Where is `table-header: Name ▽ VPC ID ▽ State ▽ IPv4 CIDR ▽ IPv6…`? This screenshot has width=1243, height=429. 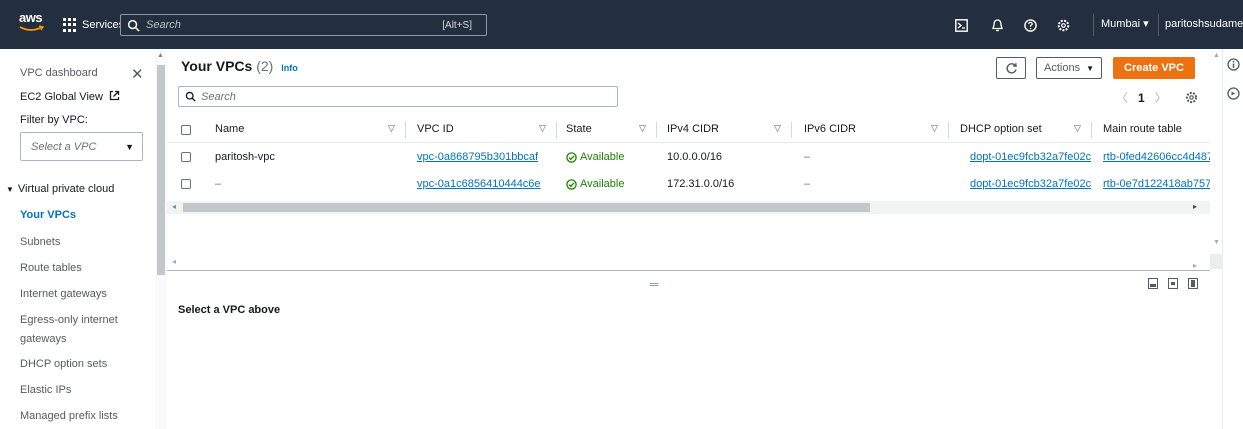
table-header: Name ▽ VPC ID ▽ State ▽ IPv4 CIDR ▽ IPv6… is located at coordinates (688, 130).